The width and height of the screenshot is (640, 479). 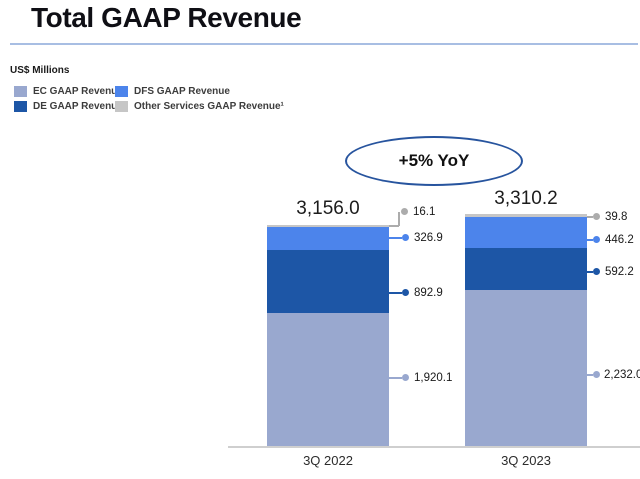 I want to click on category-label-3q2022: 3Q 2022, so click(x=328, y=460).